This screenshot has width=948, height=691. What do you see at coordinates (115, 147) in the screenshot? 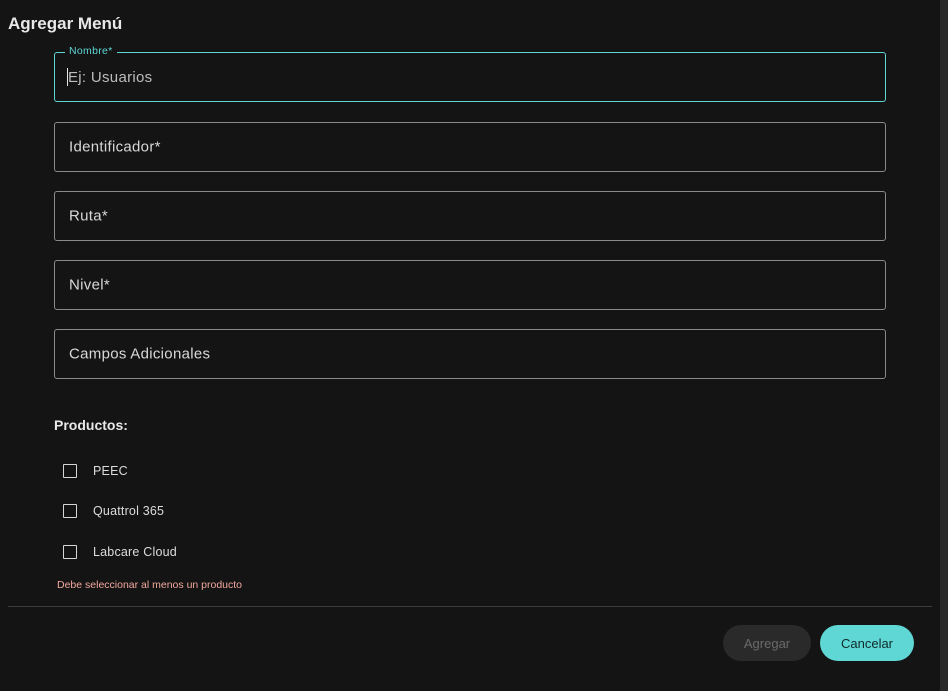
I see `identificador-label: Identificador*` at bounding box center [115, 147].